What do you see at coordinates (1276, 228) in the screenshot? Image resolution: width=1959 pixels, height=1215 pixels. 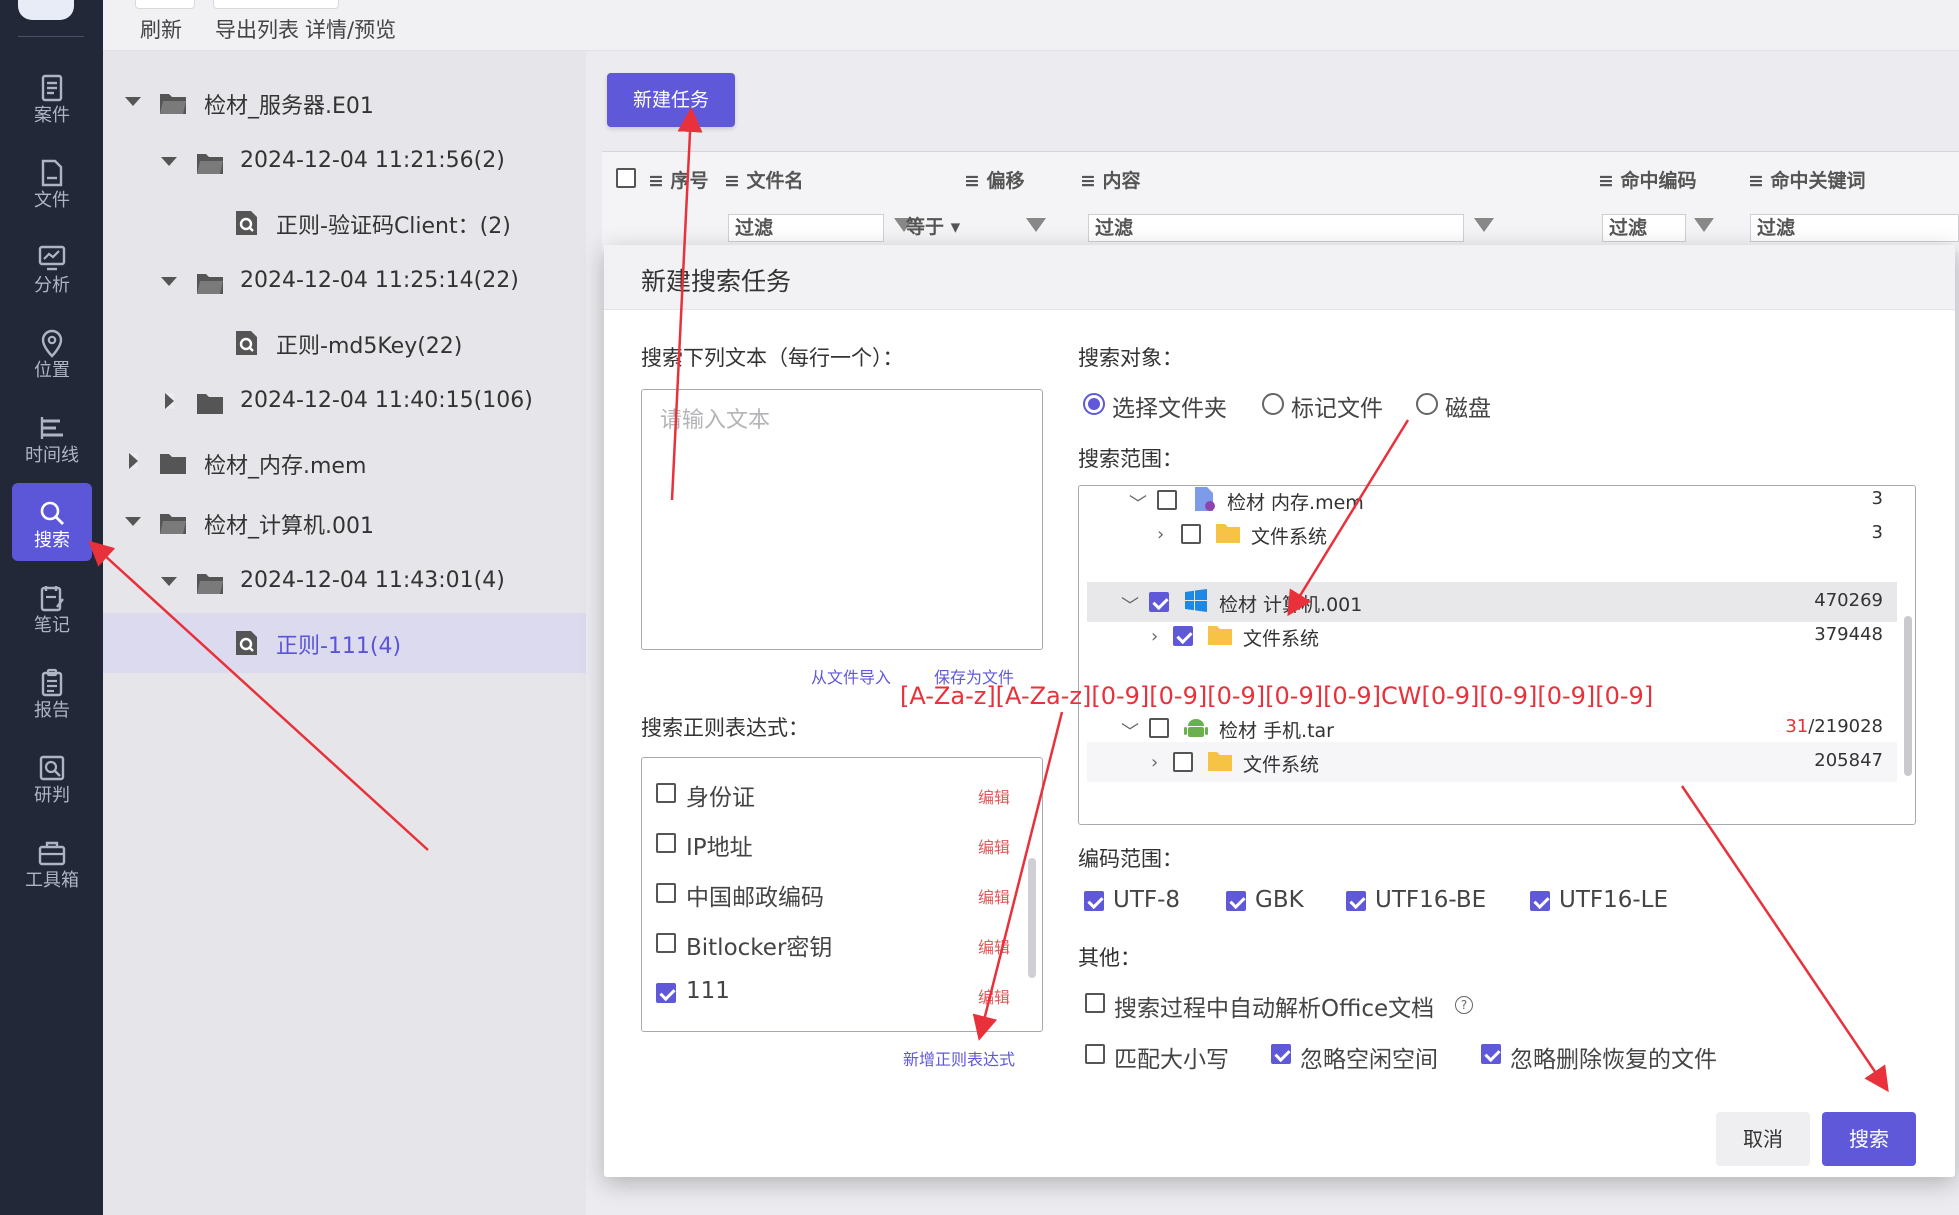 I see `content-filter-input: 过滤` at bounding box center [1276, 228].